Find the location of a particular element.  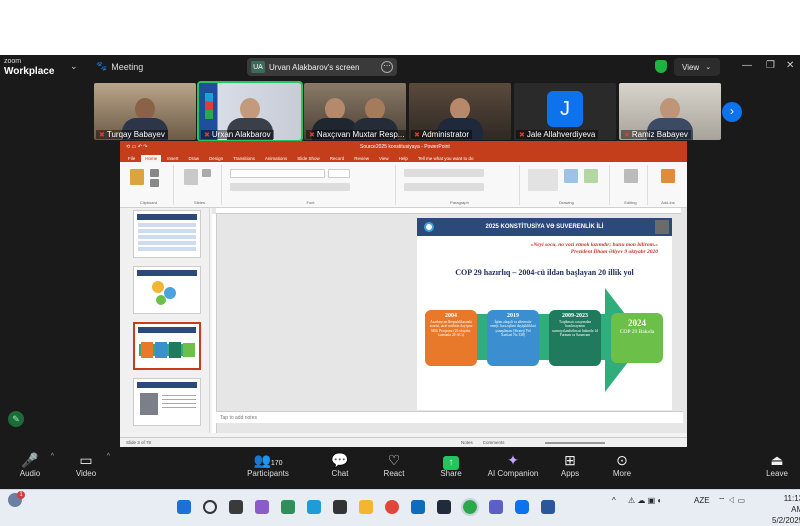

participants-icon: 👥170 is located at coordinates (268, 460).